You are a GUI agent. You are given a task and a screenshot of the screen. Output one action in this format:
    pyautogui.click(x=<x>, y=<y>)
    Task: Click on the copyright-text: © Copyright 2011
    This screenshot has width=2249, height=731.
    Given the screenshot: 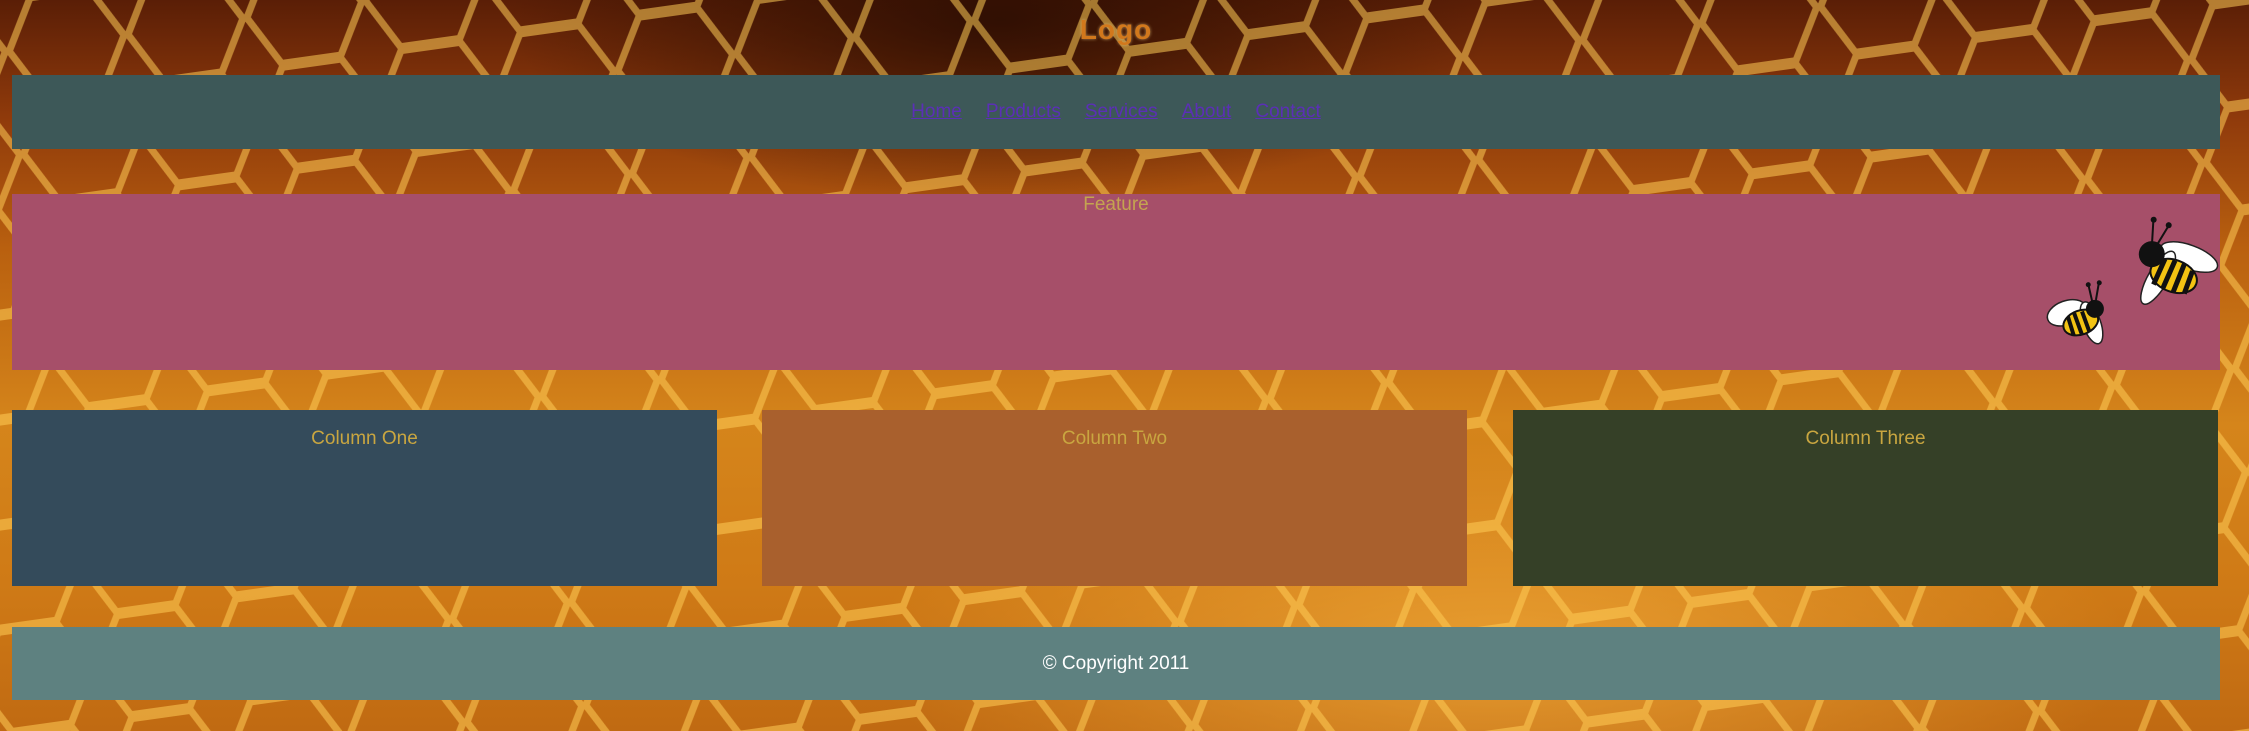 What is the action you would take?
    pyautogui.click(x=1116, y=663)
    